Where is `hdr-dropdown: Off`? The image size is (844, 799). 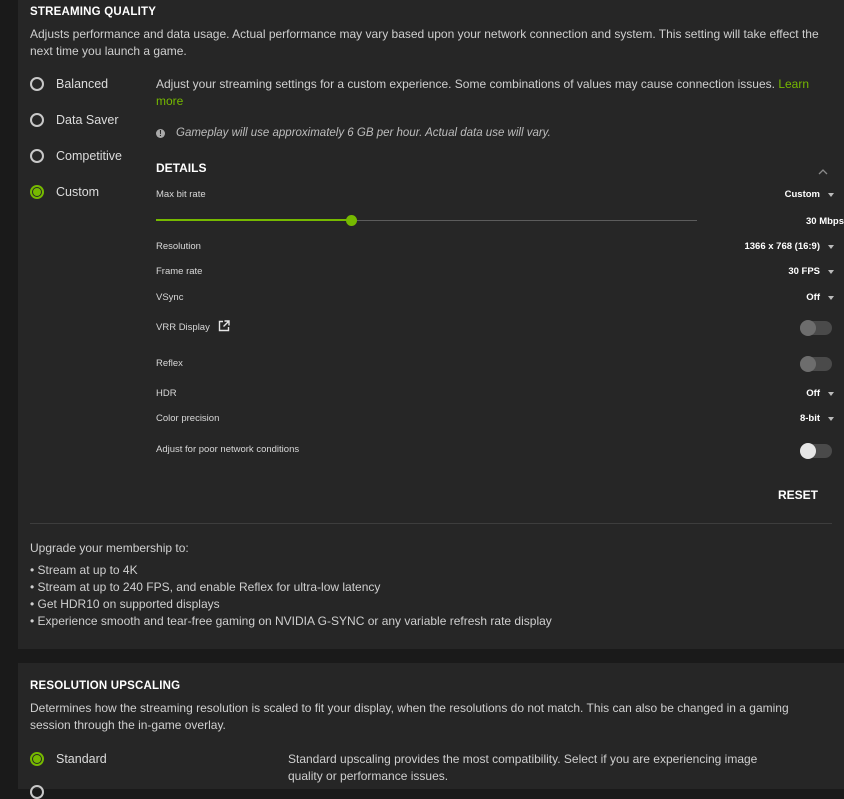 hdr-dropdown: Off is located at coordinates (820, 393).